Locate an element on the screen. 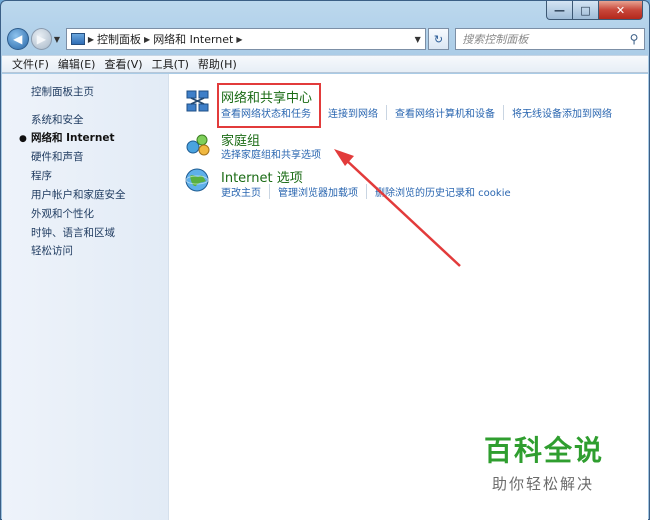 The image size is (650, 520). minimize-button: — is located at coordinates (559, 10).